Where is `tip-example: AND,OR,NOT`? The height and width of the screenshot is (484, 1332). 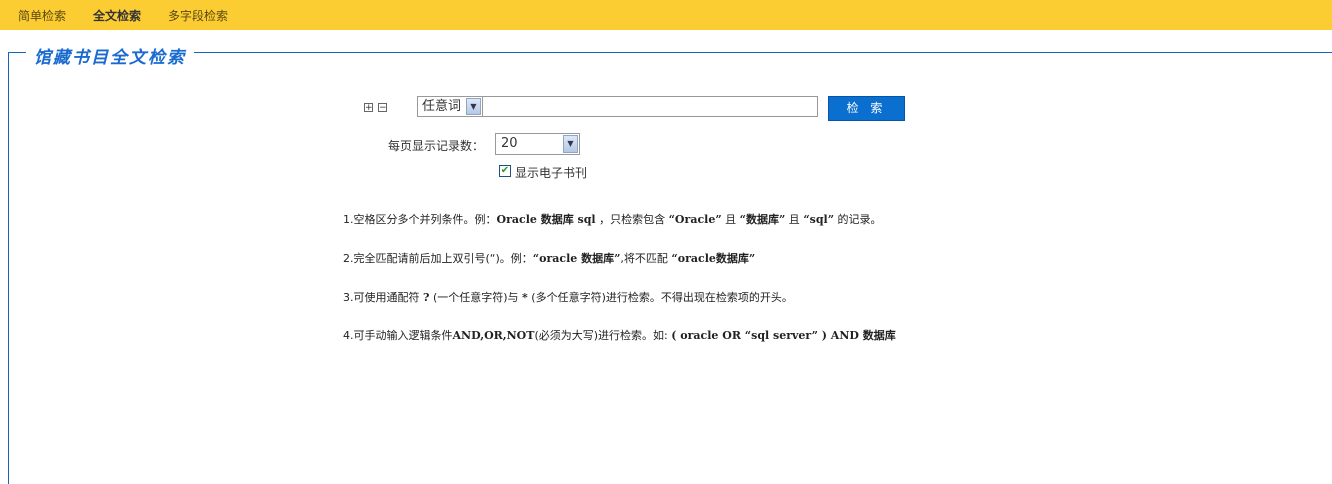
tip-example: AND,OR,NOT is located at coordinates (493, 335).